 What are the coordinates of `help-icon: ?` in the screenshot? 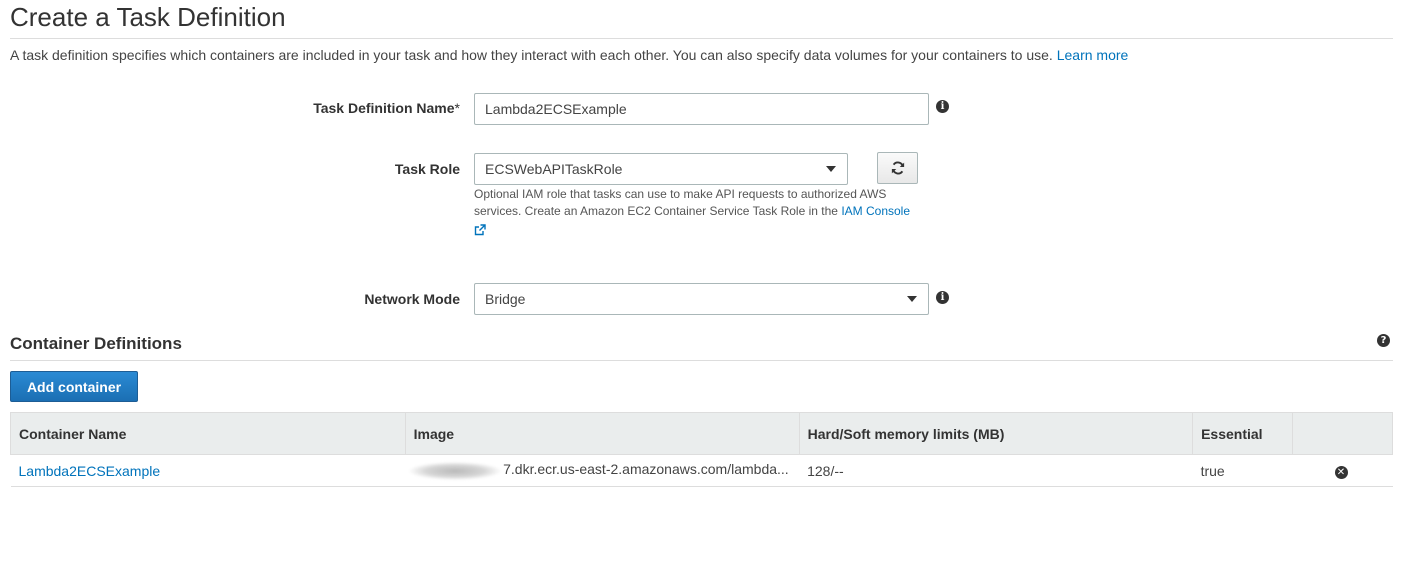 It's located at (1383, 340).